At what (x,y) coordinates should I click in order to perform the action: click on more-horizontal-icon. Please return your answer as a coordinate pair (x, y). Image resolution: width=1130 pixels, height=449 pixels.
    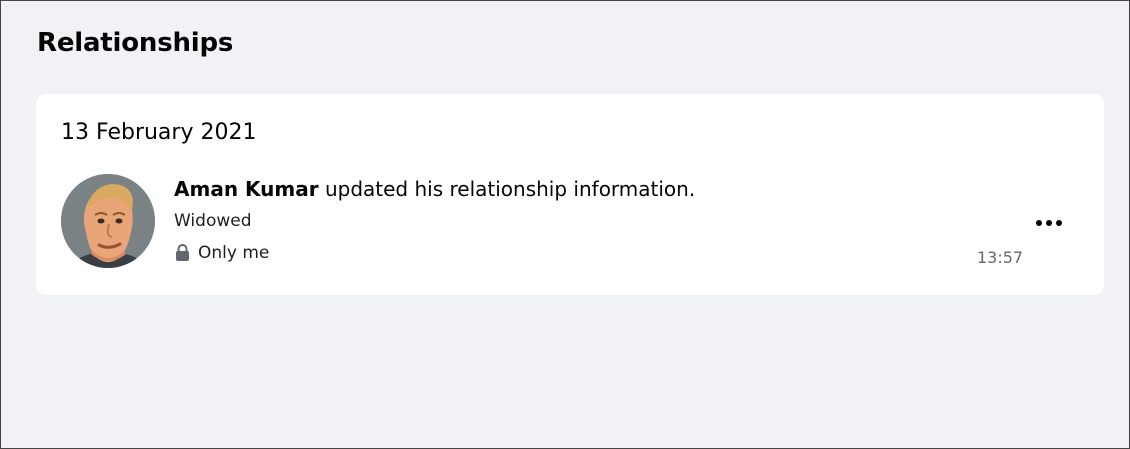
    Looking at the image, I should click on (1049, 223).